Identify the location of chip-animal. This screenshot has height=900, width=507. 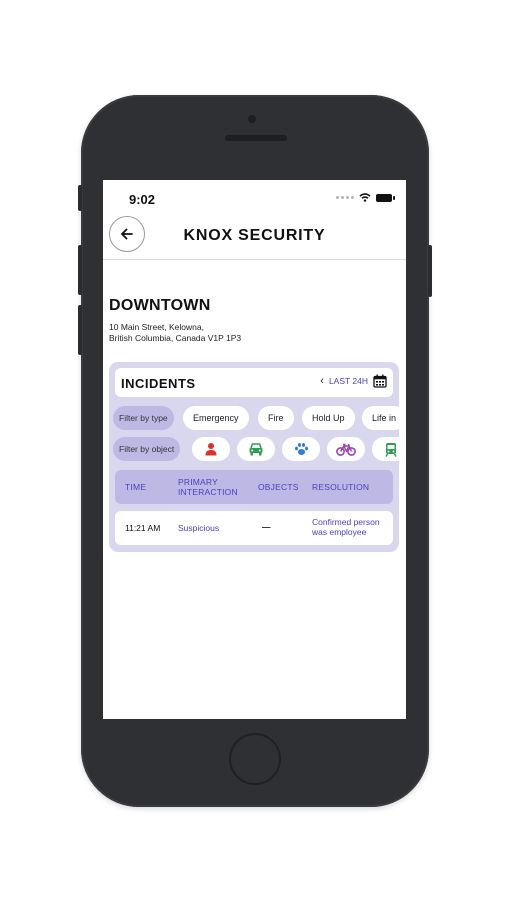
(301, 449).